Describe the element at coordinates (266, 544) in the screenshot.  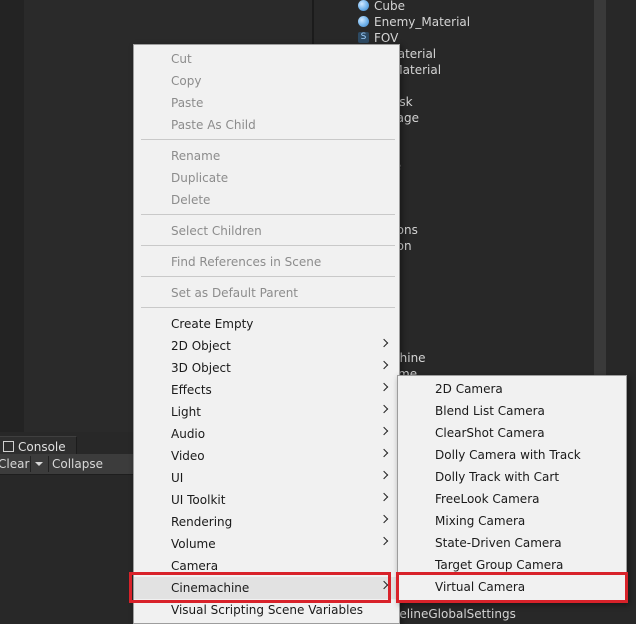
I see `menu-item-volume: Volume` at that location.